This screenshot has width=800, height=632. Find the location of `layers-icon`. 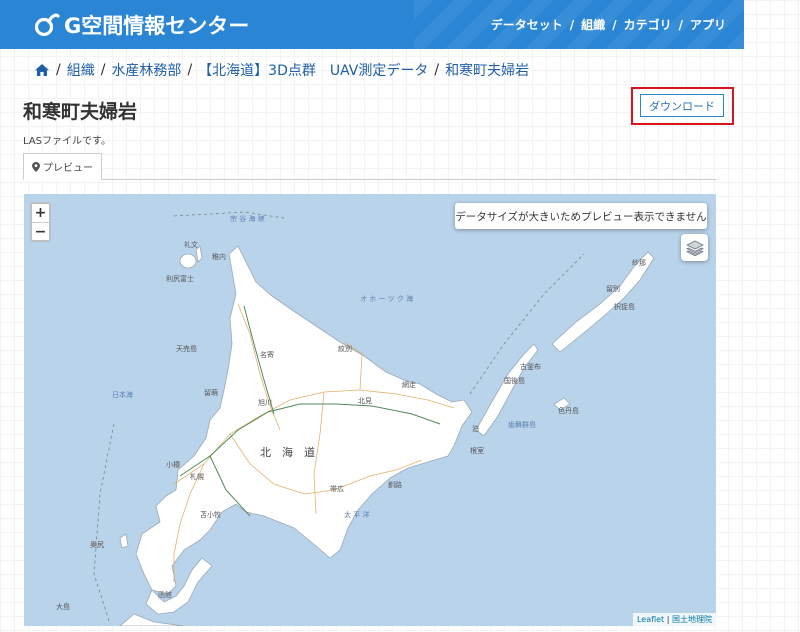

layers-icon is located at coordinates (694, 248).